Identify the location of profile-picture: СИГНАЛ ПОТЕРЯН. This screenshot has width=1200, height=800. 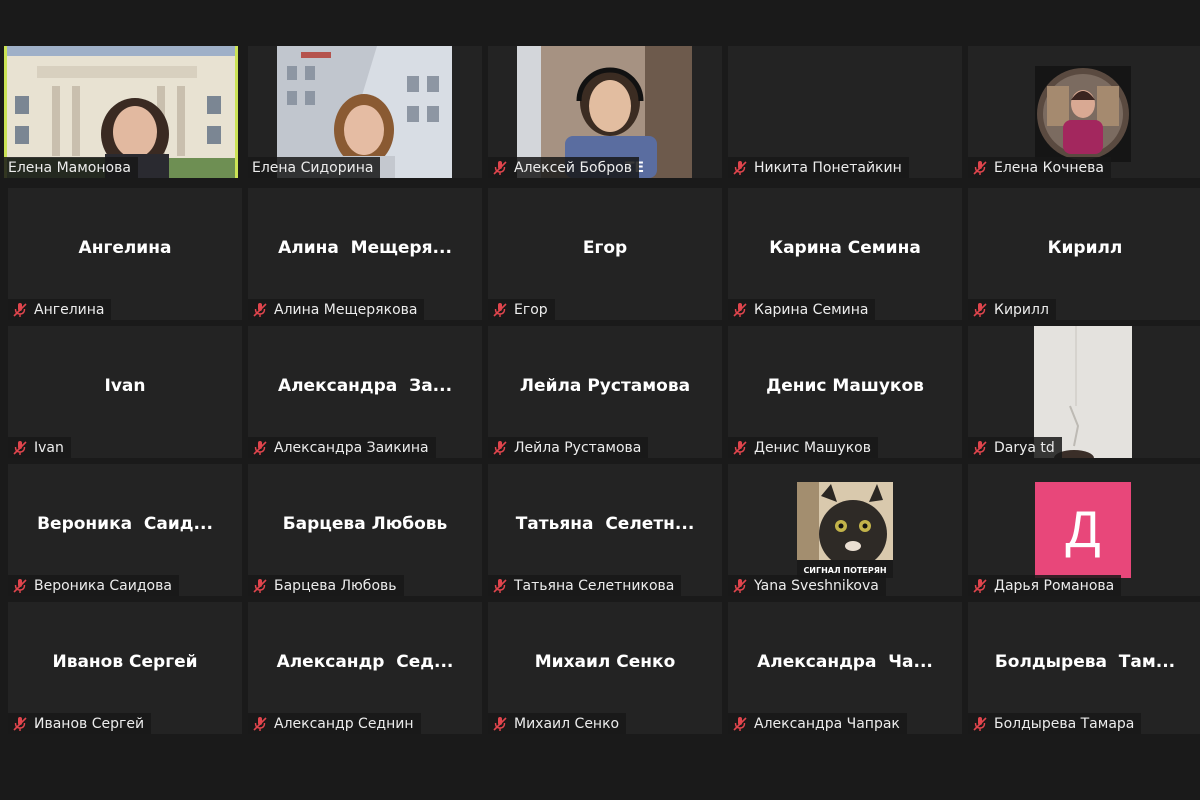
(845, 530).